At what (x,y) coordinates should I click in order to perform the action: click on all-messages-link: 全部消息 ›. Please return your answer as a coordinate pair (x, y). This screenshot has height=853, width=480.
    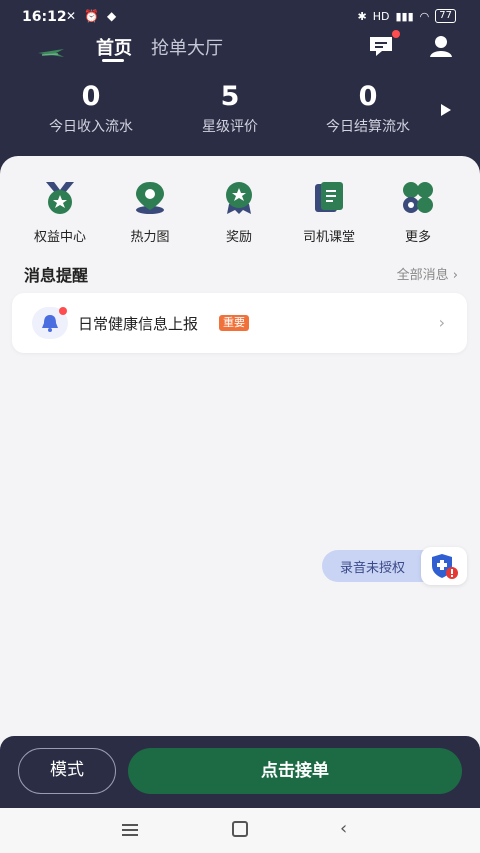
    Looking at the image, I should click on (427, 273).